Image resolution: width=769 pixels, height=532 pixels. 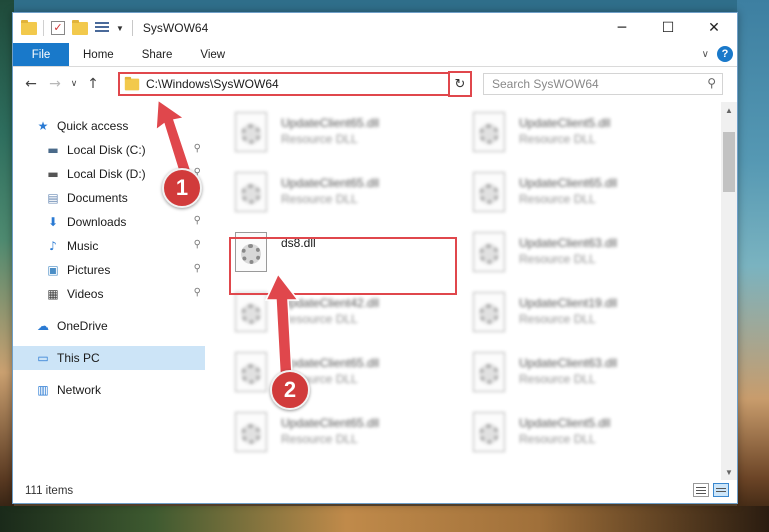 I want to click on tab-file: File, so click(x=41, y=54).